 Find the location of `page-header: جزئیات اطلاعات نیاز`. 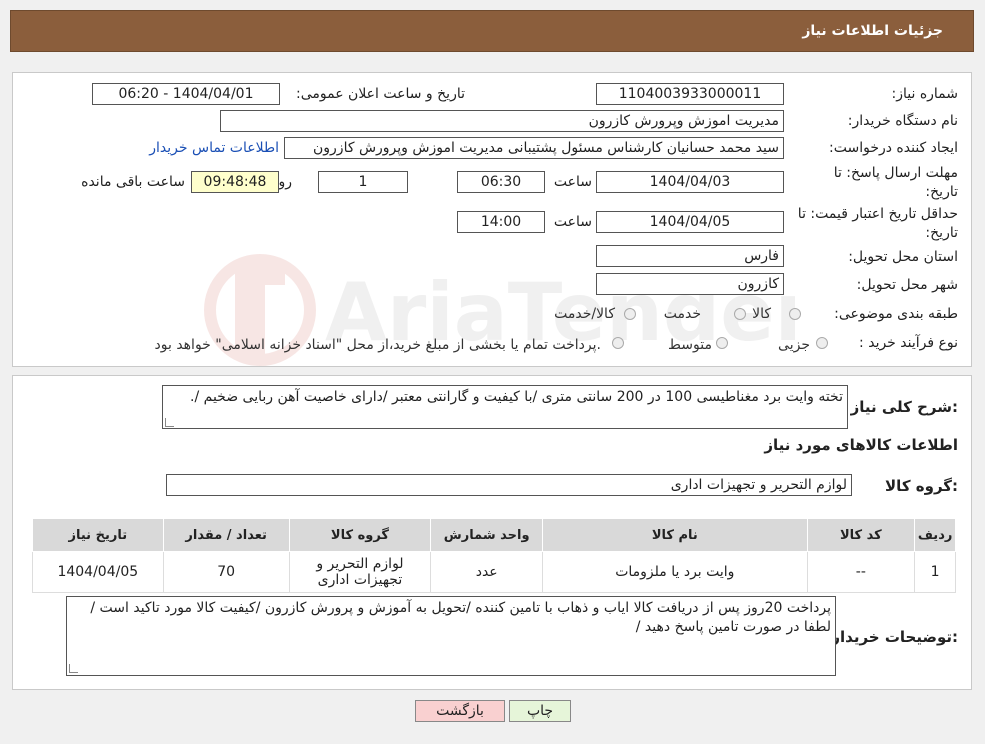

page-header: جزئیات اطلاعات نیاز is located at coordinates (492, 31).